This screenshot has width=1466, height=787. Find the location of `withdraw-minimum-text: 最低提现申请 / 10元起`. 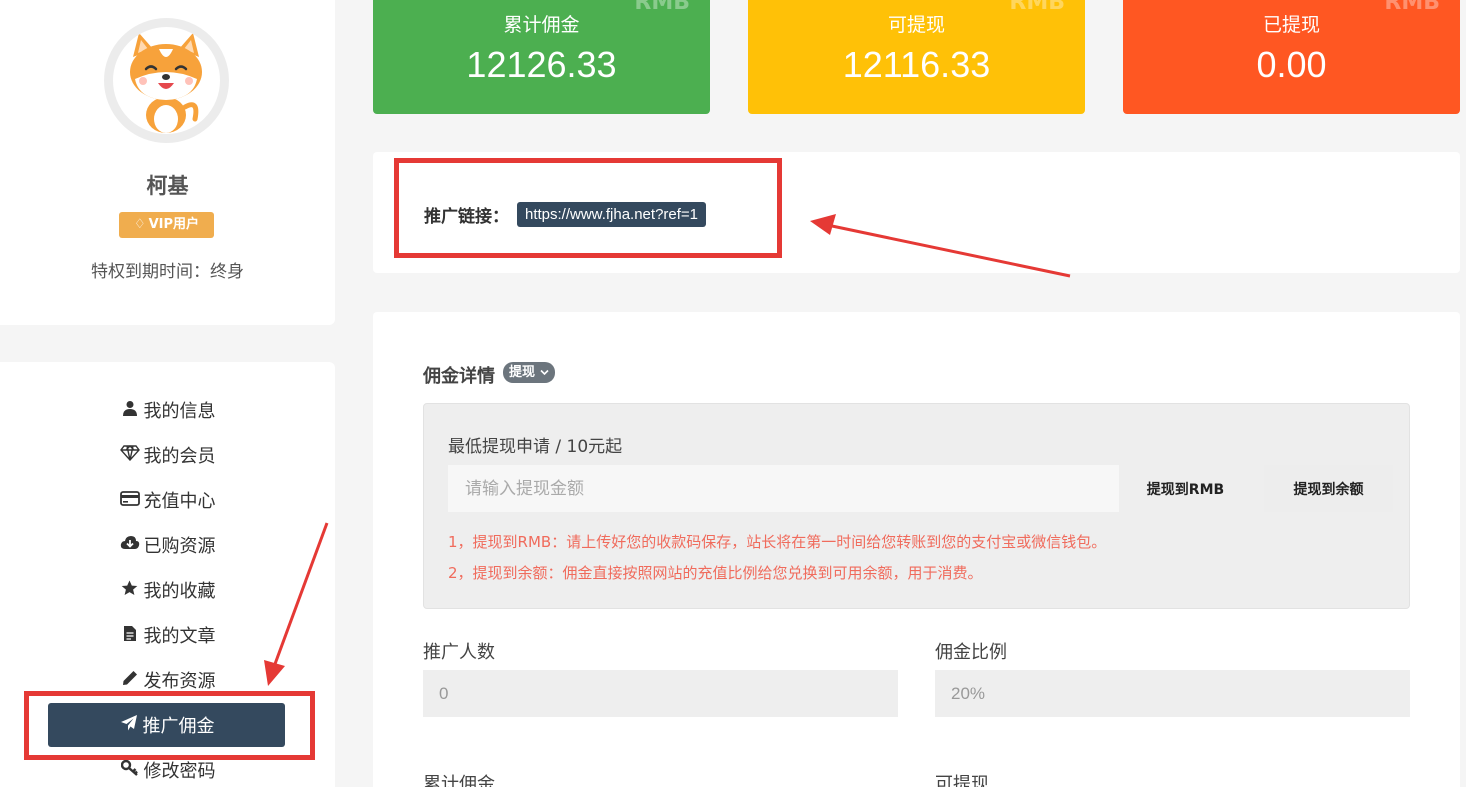

withdraw-minimum-text: 最低提现申请 / 10元起 is located at coordinates (535, 447).